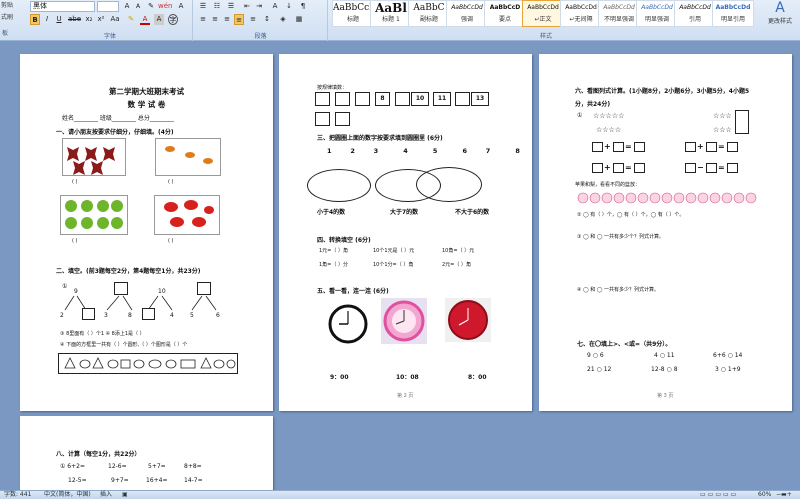 The image size is (800, 499). What do you see at coordinates (700, 146) in the screenshot?
I see `plus-sign: +` at bounding box center [700, 146].